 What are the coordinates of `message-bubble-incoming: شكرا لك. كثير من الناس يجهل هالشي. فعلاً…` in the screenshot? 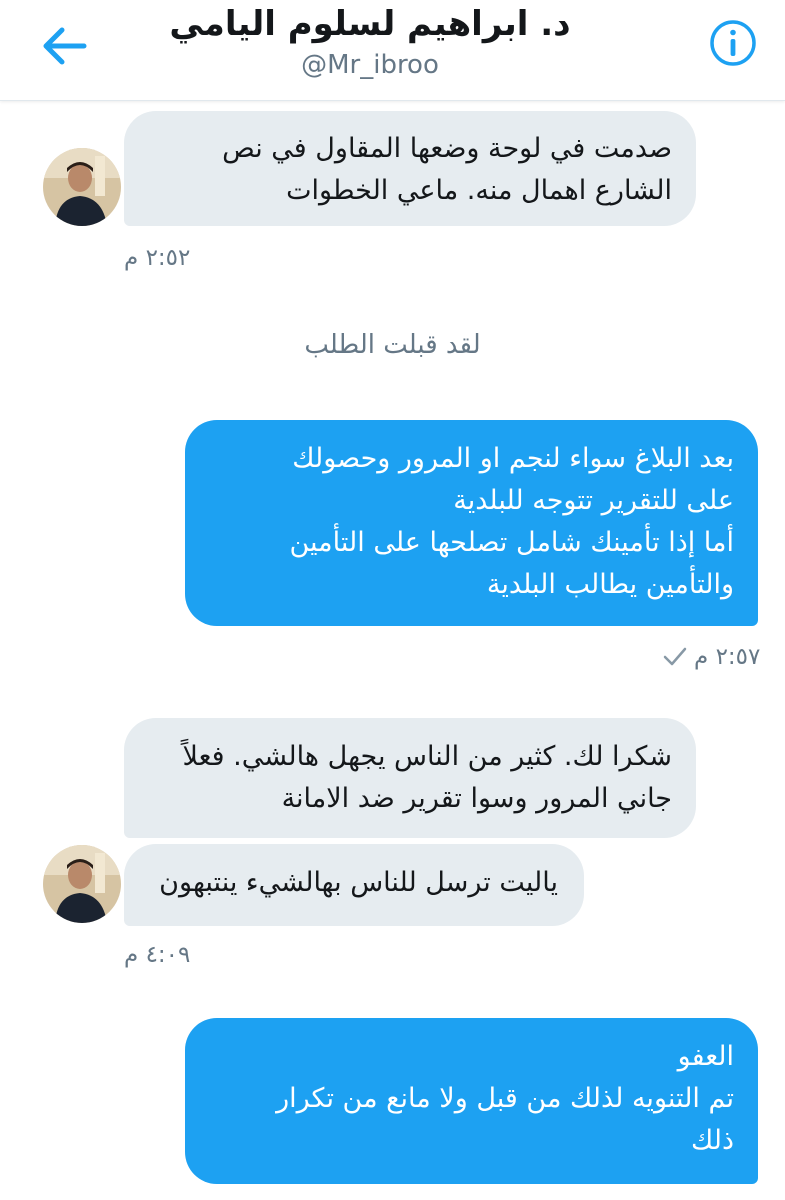 It's located at (410, 778).